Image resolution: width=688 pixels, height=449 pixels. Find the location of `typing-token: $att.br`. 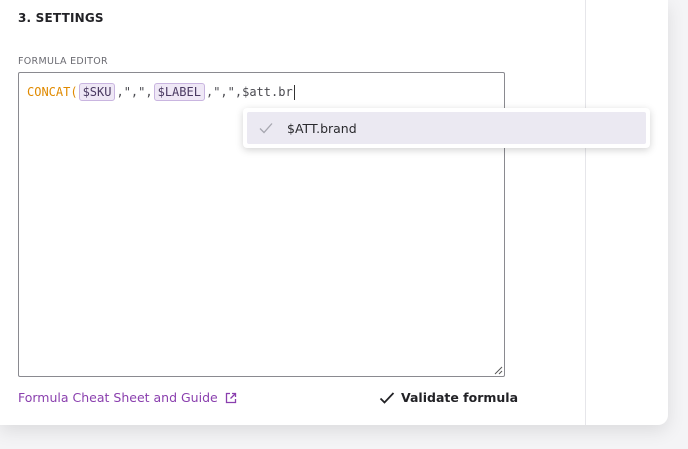

typing-token: $att.br is located at coordinates (267, 92).